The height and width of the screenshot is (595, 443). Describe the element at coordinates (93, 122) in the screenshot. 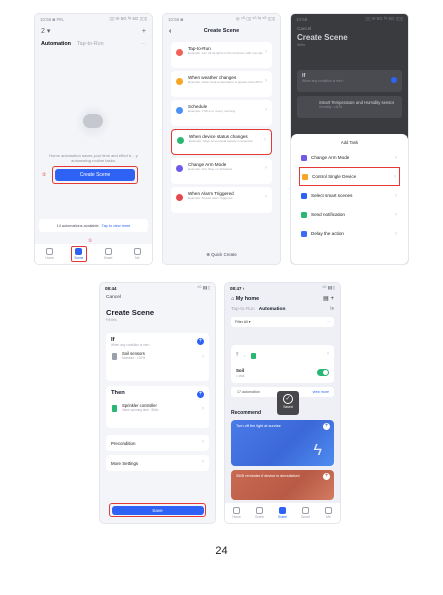

I see `empty-state-illustration` at that location.